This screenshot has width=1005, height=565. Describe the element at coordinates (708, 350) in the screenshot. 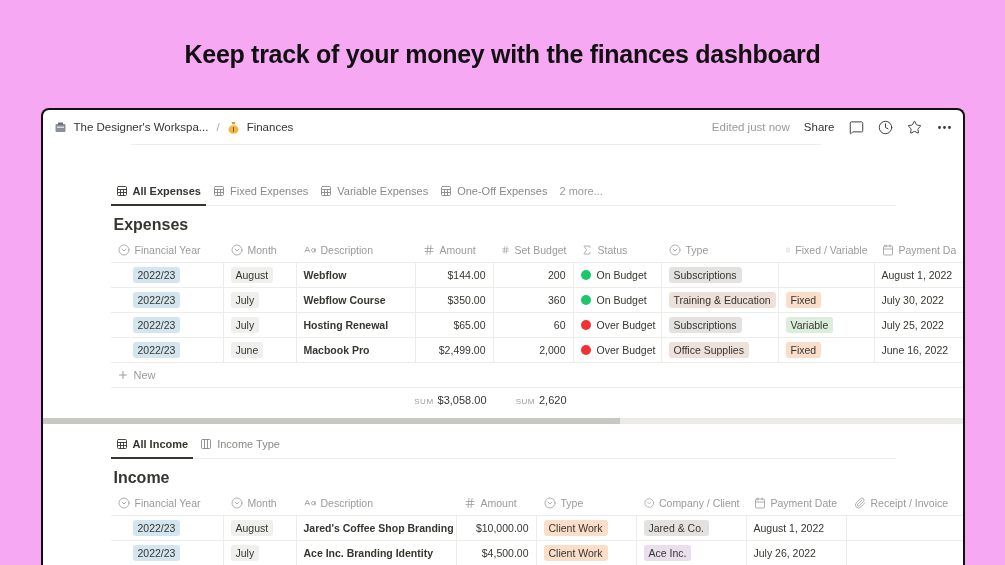

I see `tag: Office Supplies` at that location.